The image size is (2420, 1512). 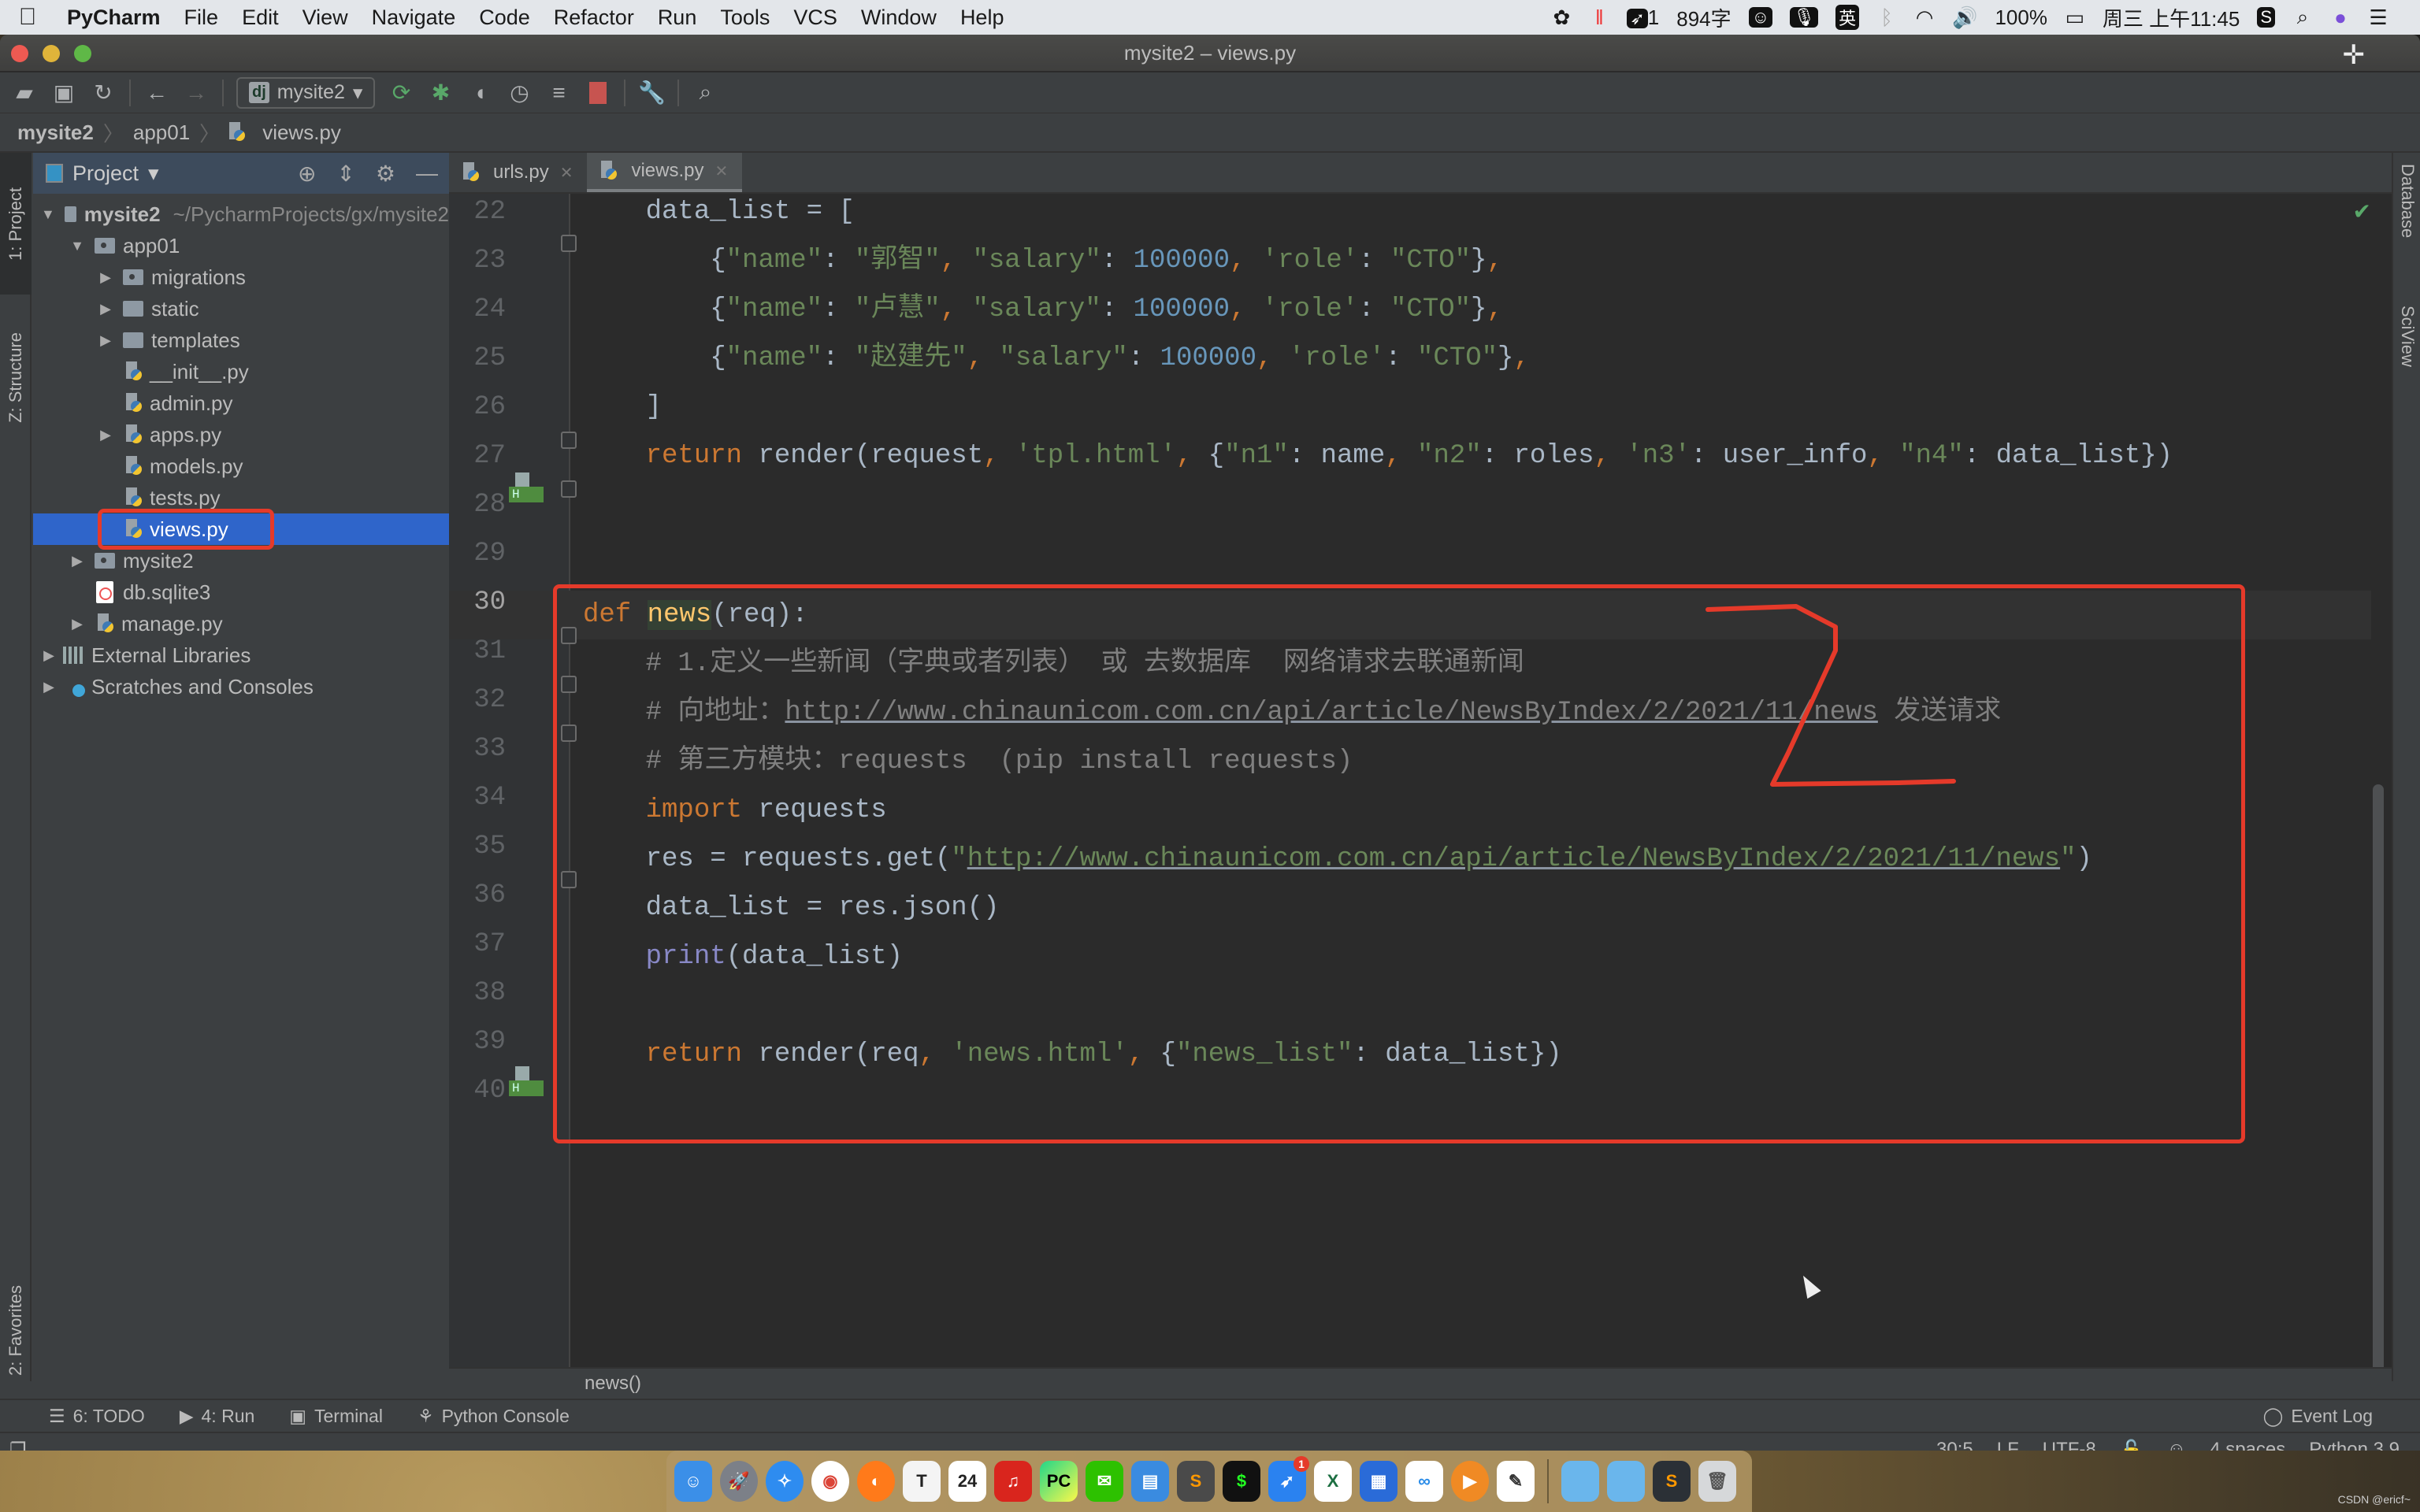 I want to click on tool-tab-project: 1: Project, so click(x=16, y=224).